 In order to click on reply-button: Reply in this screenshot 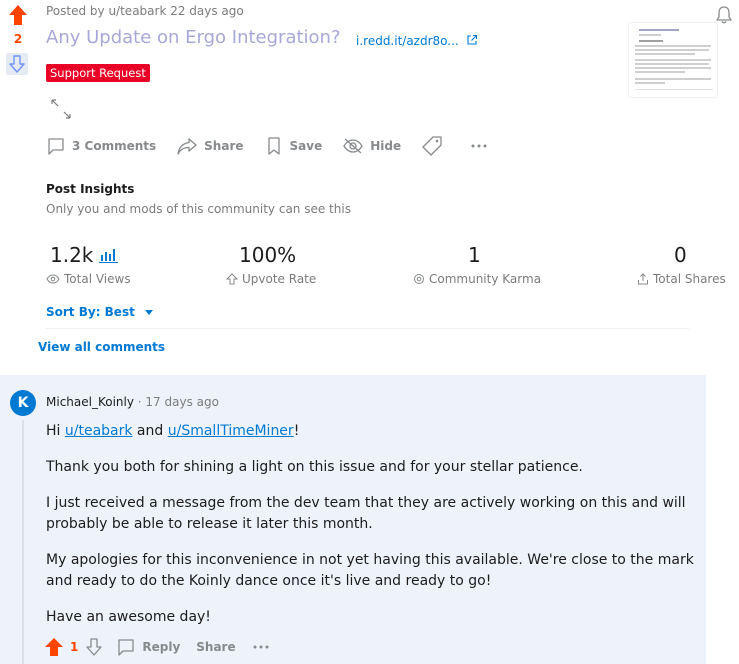, I will do `click(148, 647)`.